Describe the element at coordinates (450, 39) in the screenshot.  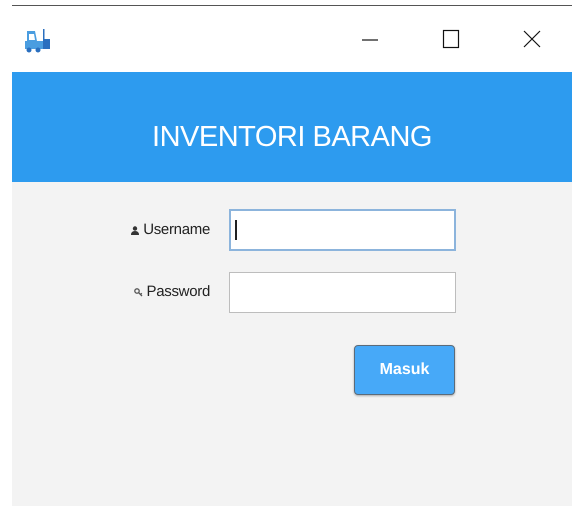
I see `maximize-icon` at that location.